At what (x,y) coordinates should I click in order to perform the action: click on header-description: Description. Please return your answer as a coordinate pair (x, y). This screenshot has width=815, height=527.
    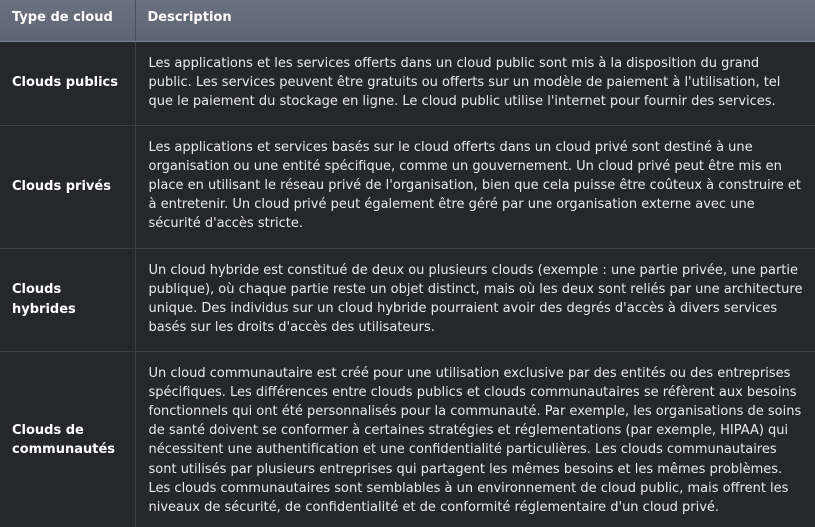
    Looking at the image, I should click on (475, 21).